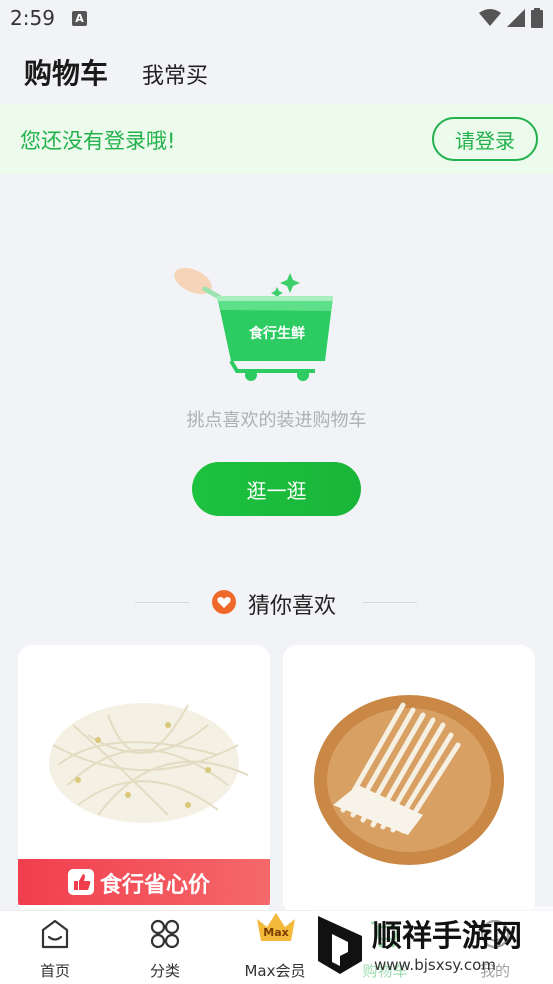 This screenshot has height=984, width=553. I want to click on battery-icon, so click(537, 18).